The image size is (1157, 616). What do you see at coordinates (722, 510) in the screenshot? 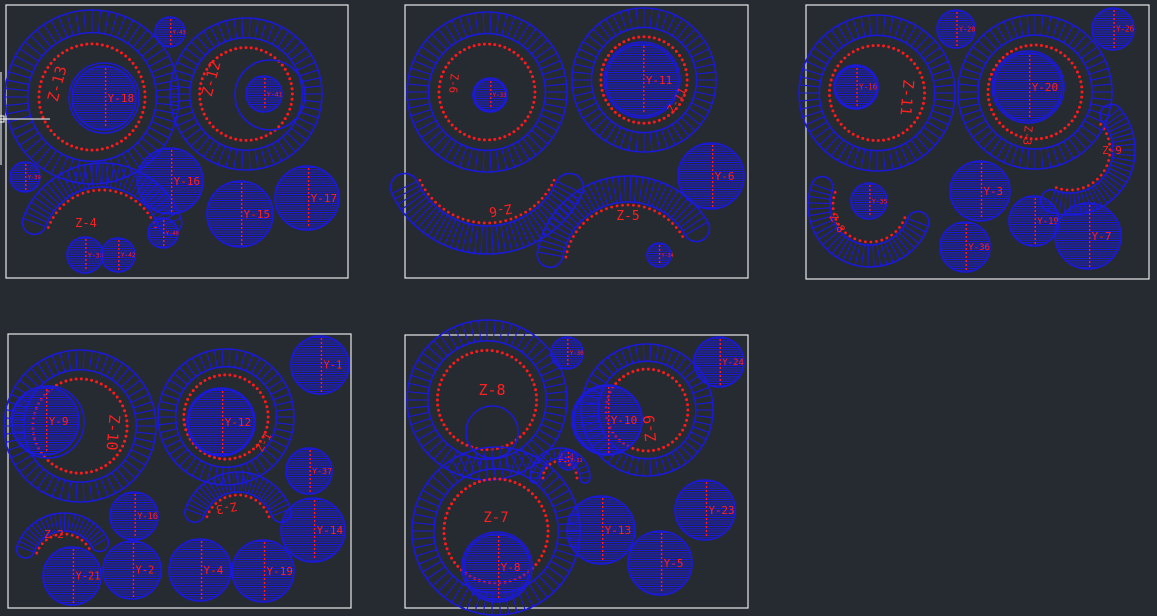
I see `disc-label: Y-23` at bounding box center [722, 510].